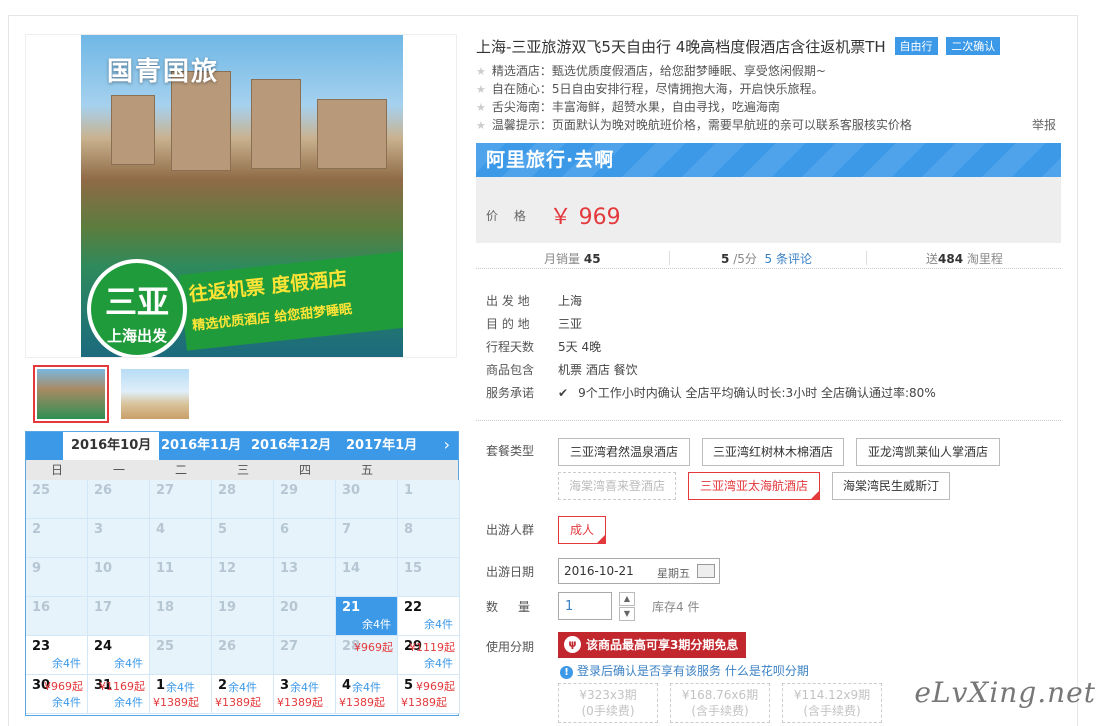  I want to click on day-number: 28, so click(227, 490).